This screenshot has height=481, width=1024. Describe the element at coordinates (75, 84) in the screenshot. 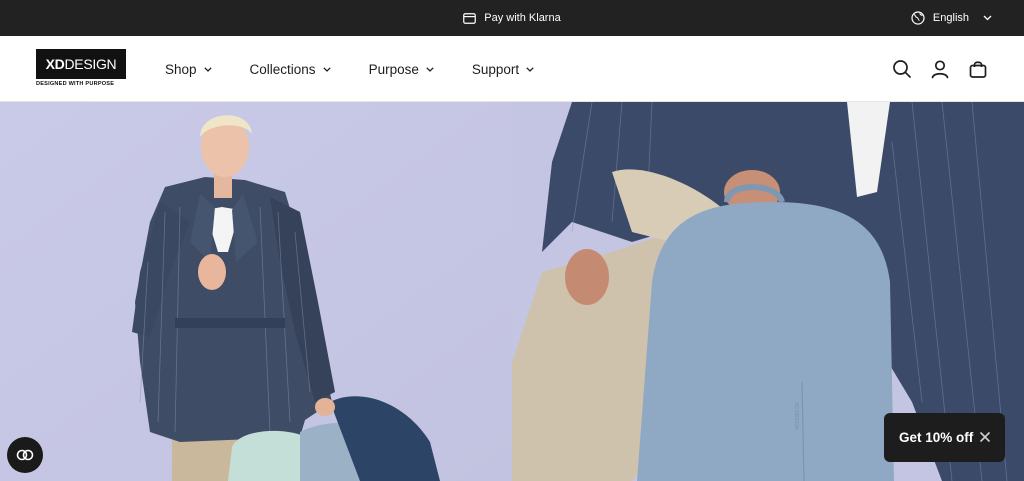

I see `logo-tagline: DESIGNED WITH PURPOSE` at that location.